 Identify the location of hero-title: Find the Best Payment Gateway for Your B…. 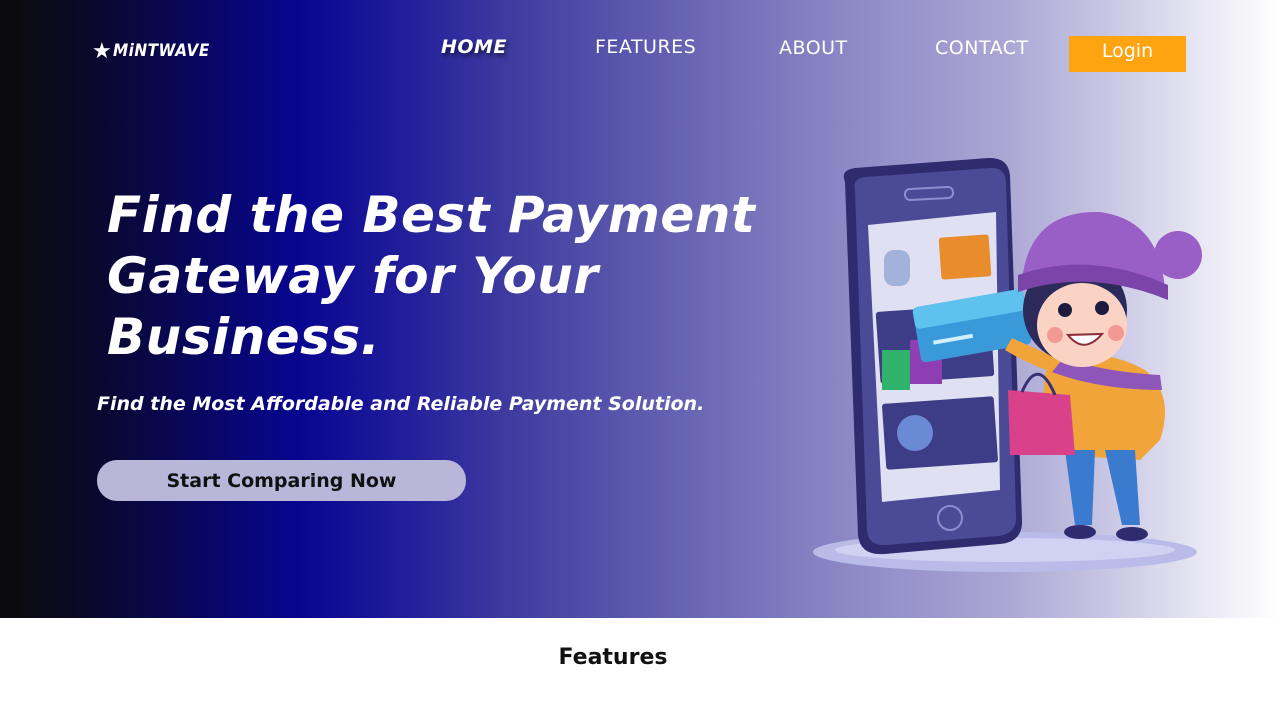
(431, 276).